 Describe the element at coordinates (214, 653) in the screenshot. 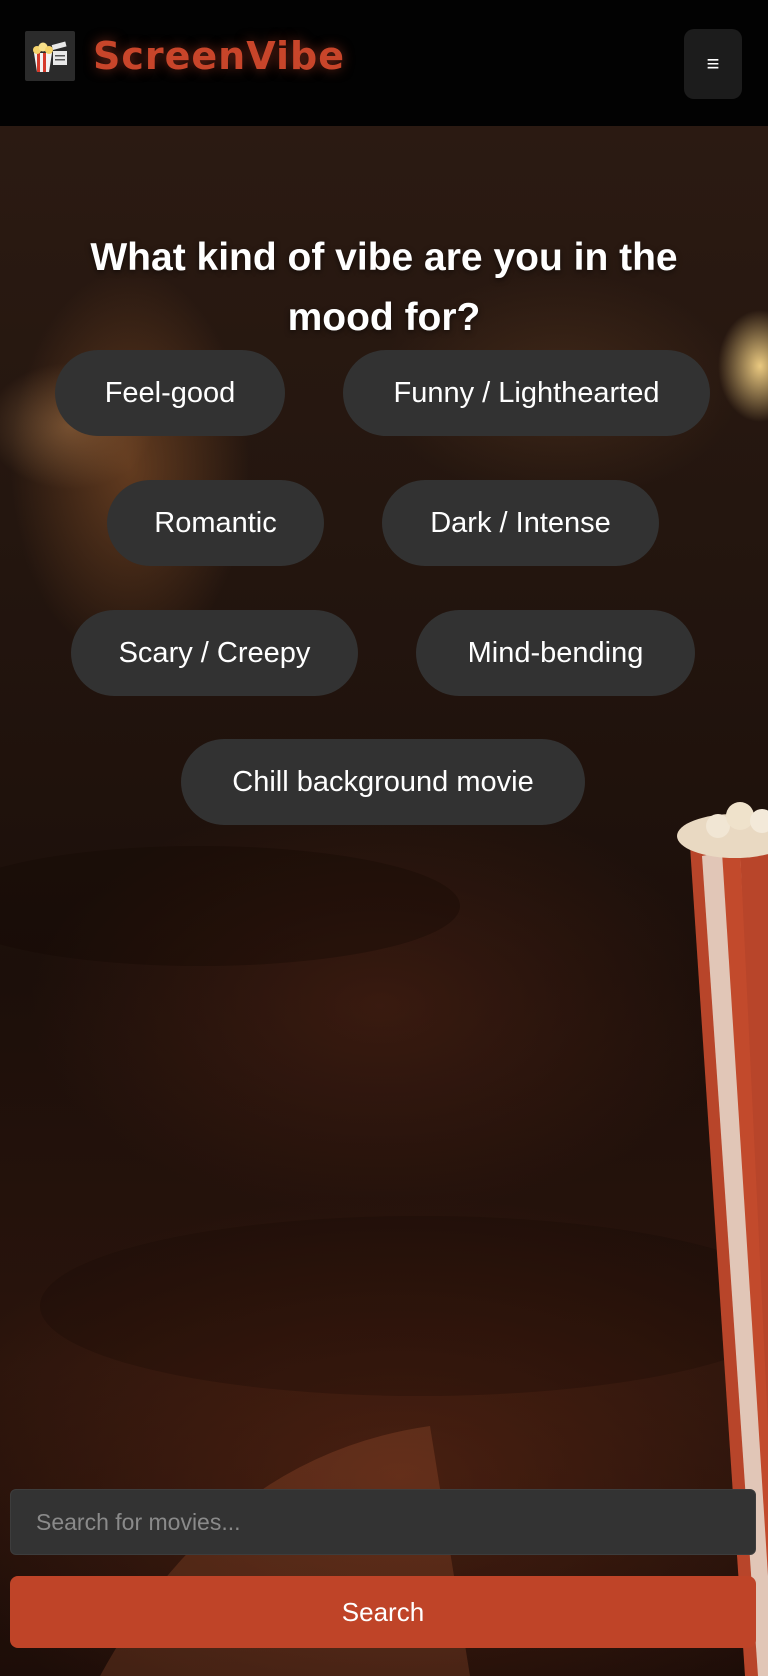

I see `vibe-chip-scary-creepy: Scary / Creepy` at that location.